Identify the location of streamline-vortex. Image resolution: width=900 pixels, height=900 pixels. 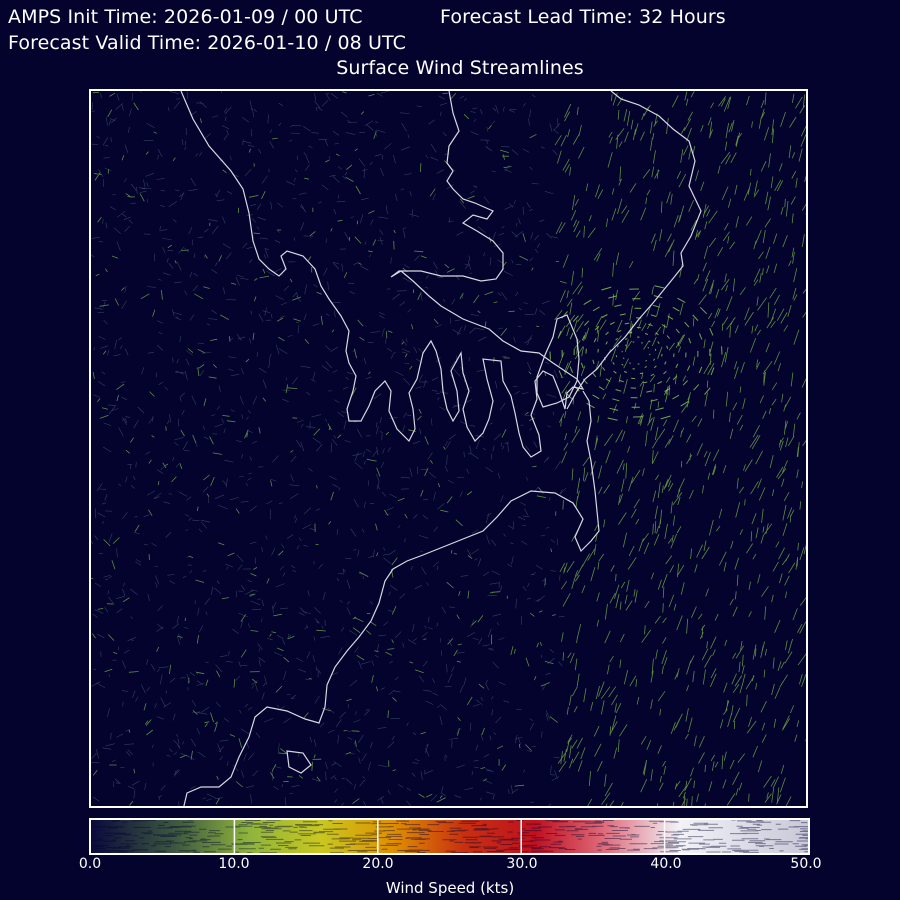
(636, 353).